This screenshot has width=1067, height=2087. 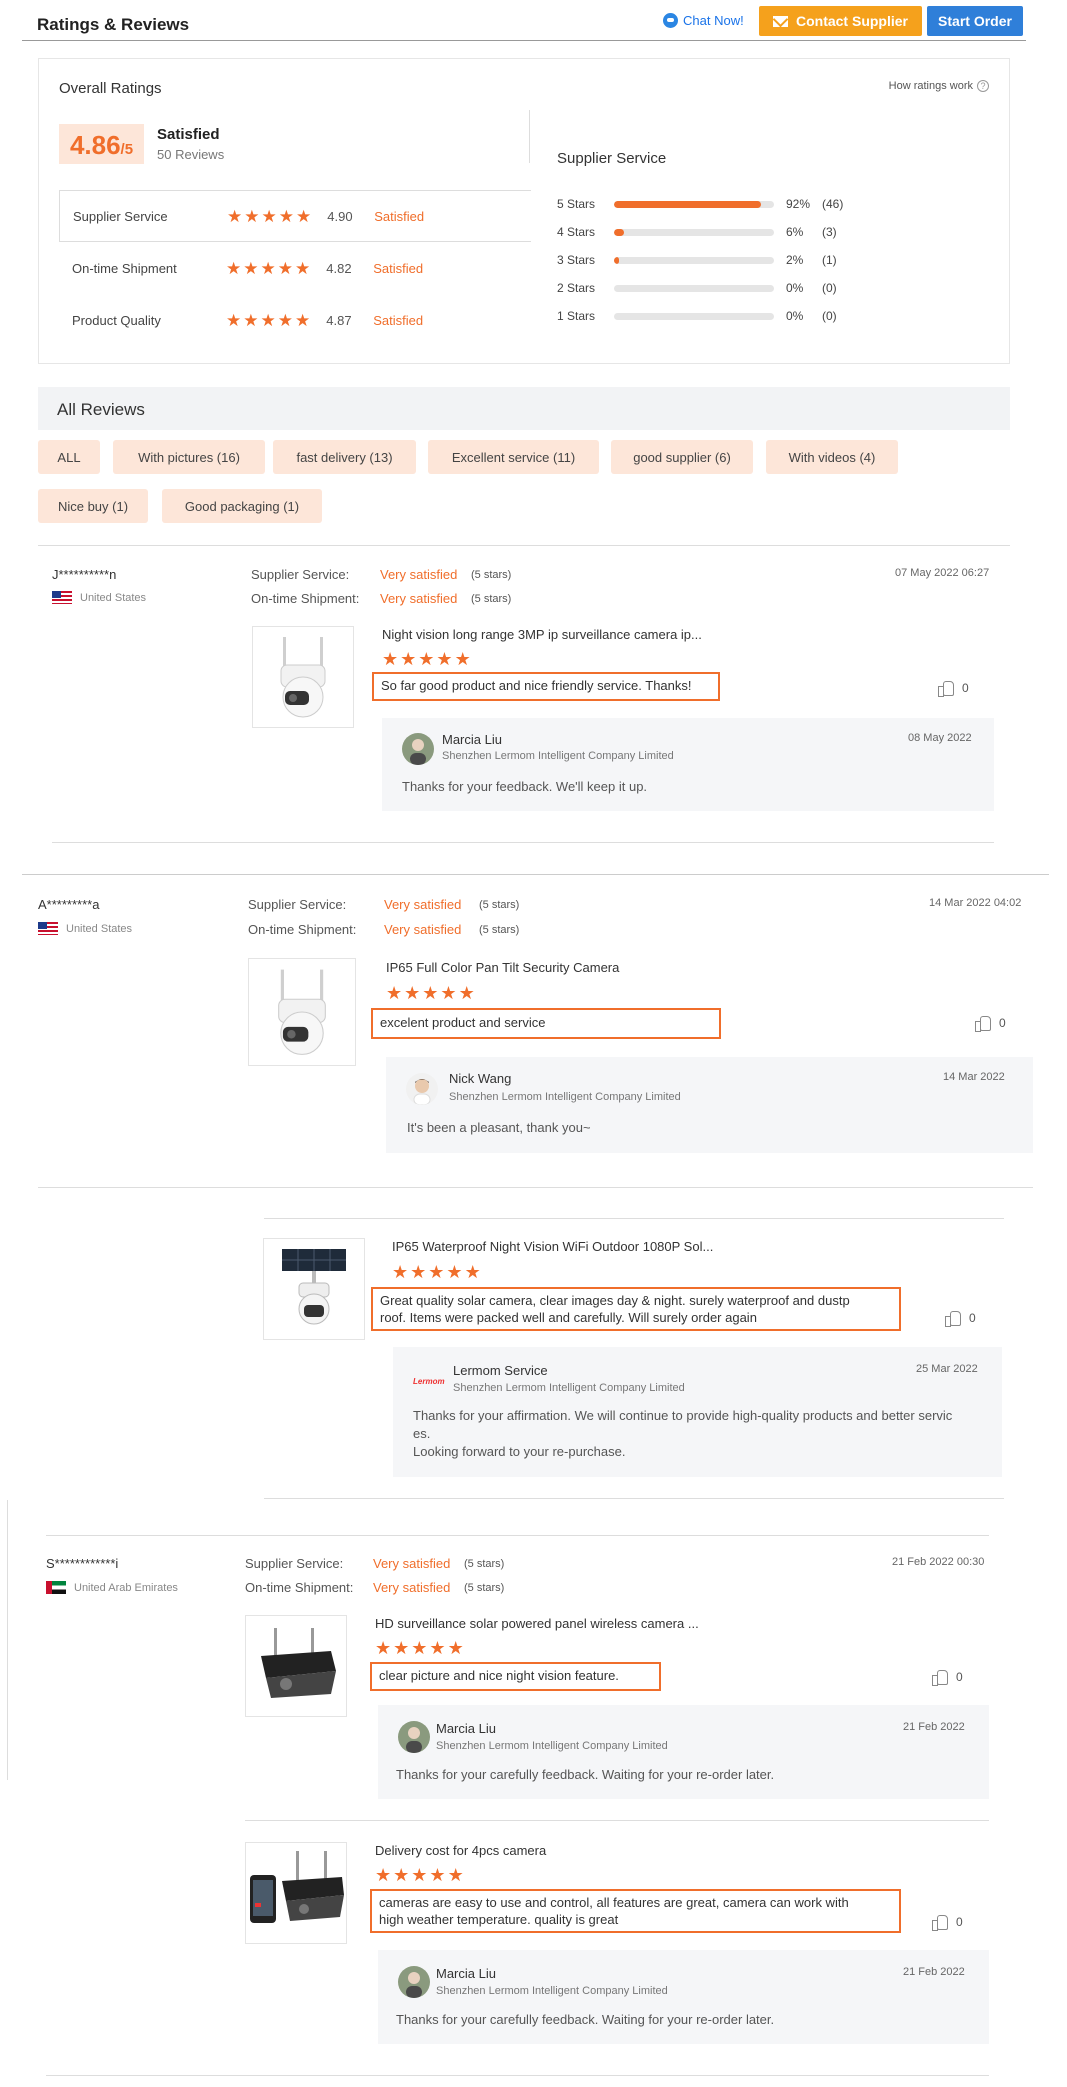 I want to click on uae-flag-icon, so click(x=56, y=1587).